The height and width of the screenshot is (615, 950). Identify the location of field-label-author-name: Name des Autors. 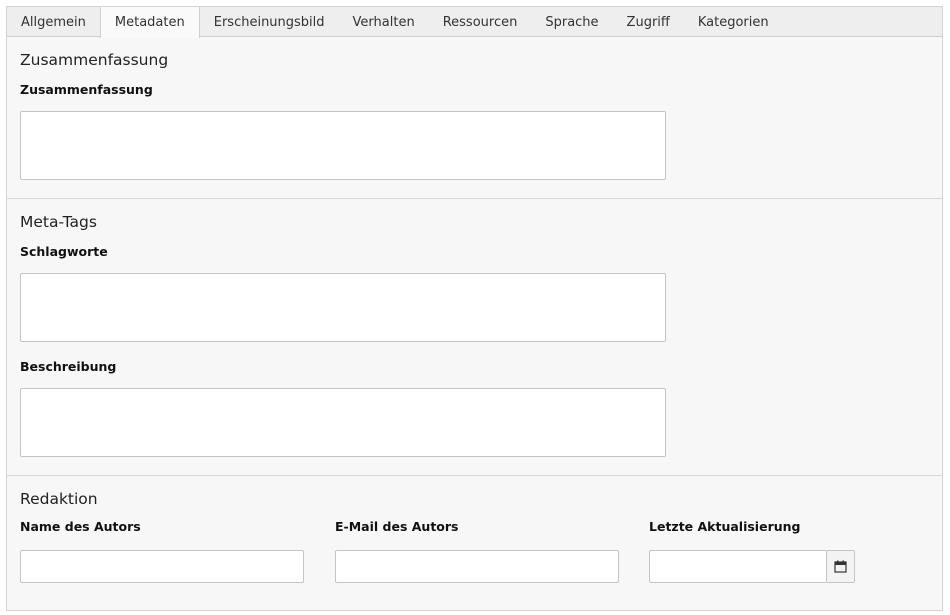
(80, 526).